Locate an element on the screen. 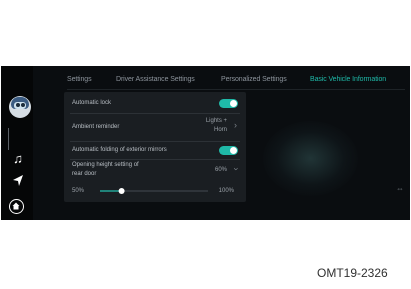  chevron-down-icon: › is located at coordinates (237, 169).